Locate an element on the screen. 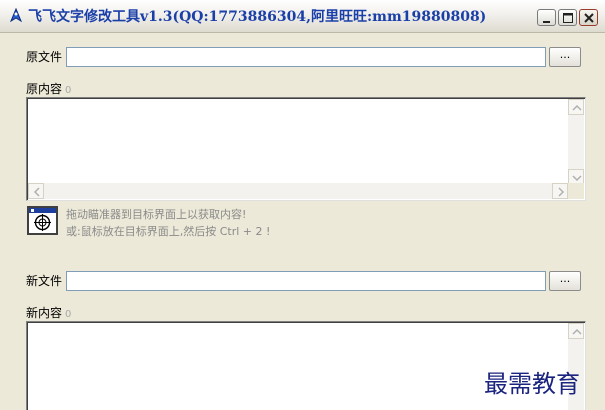 The height and width of the screenshot is (410, 605). original-content-title: 原内容 is located at coordinates (44, 89).